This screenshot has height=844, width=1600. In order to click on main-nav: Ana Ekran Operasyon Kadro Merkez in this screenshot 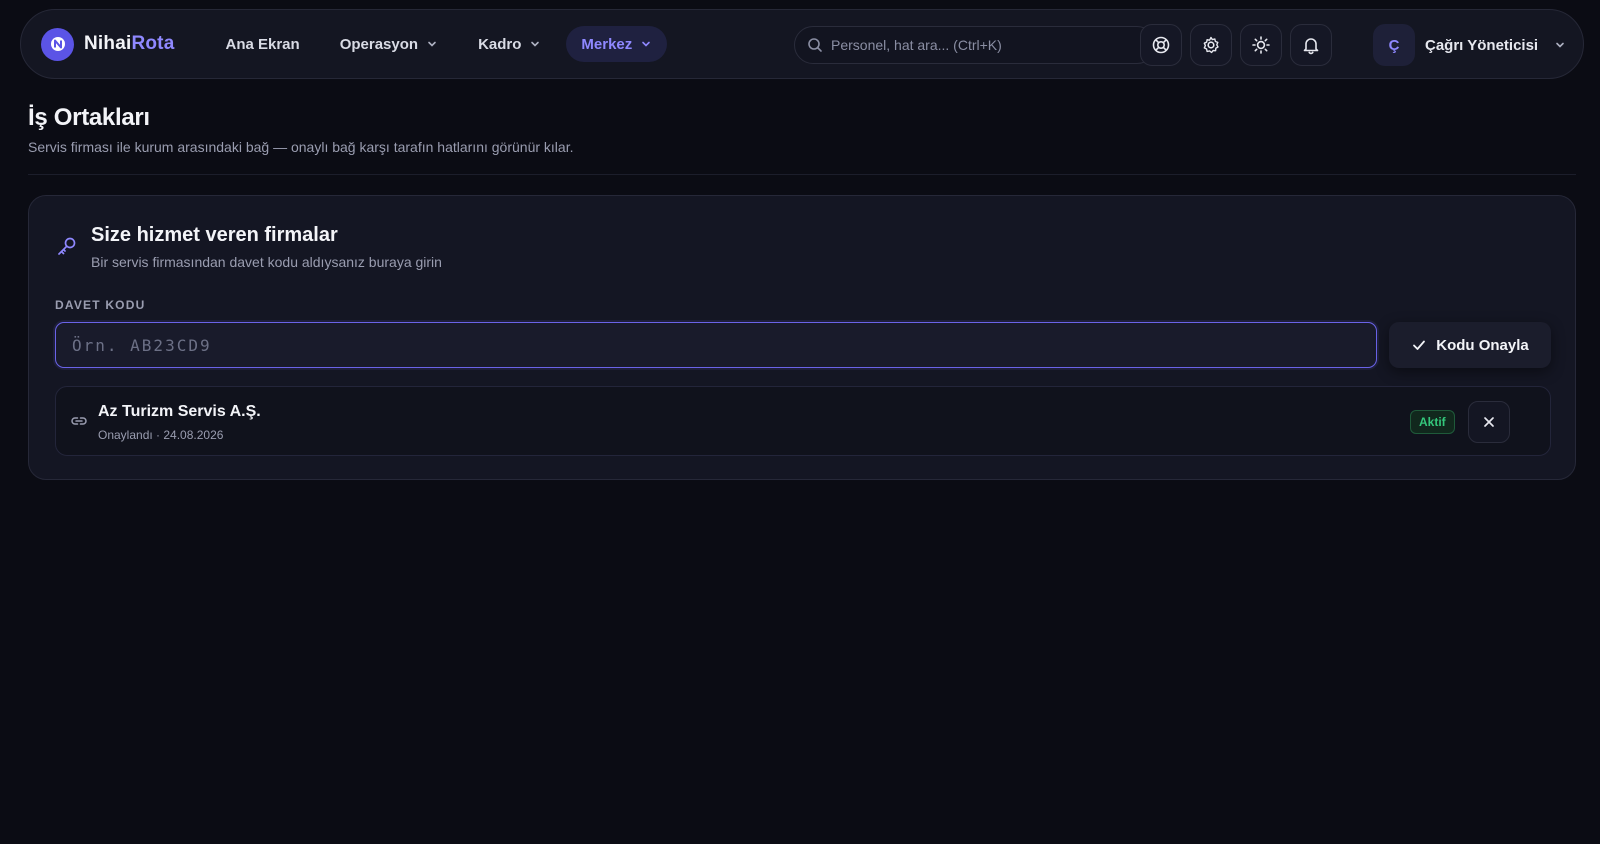, I will do `click(439, 44)`.